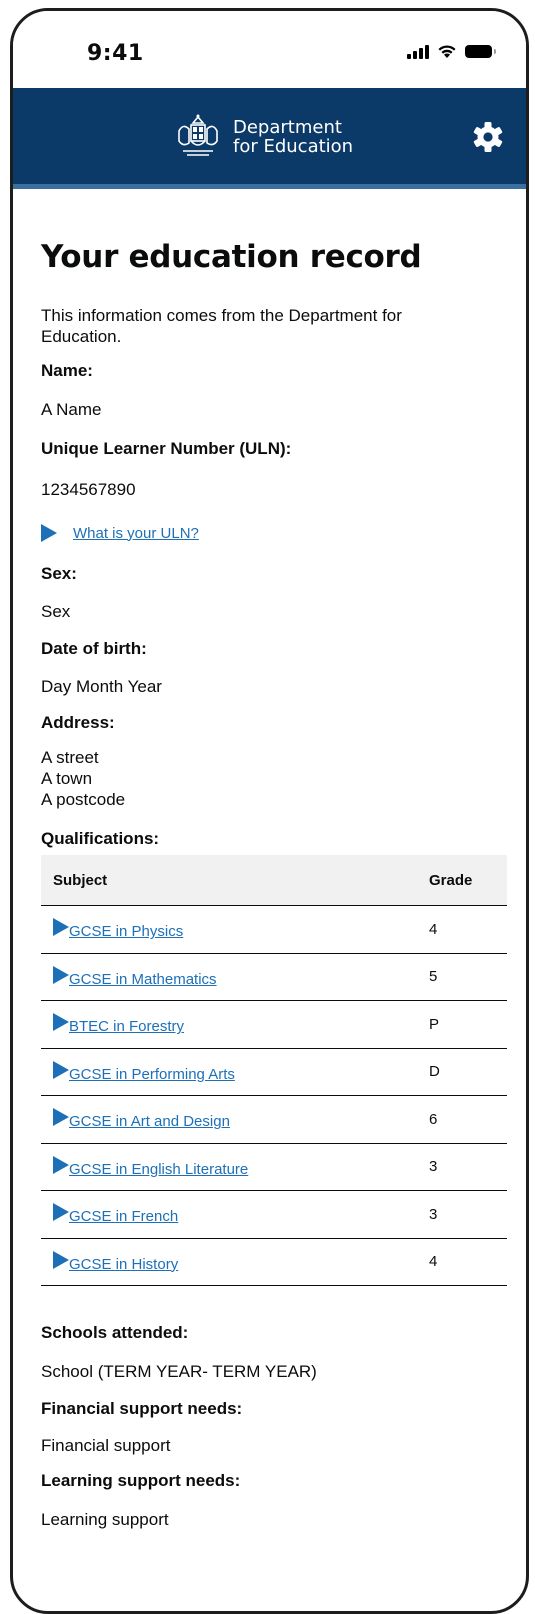  What do you see at coordinates (105, 1519) in the screenshot?
I see `learning-support-value: Learning support` at bounding box center [105, 1519].